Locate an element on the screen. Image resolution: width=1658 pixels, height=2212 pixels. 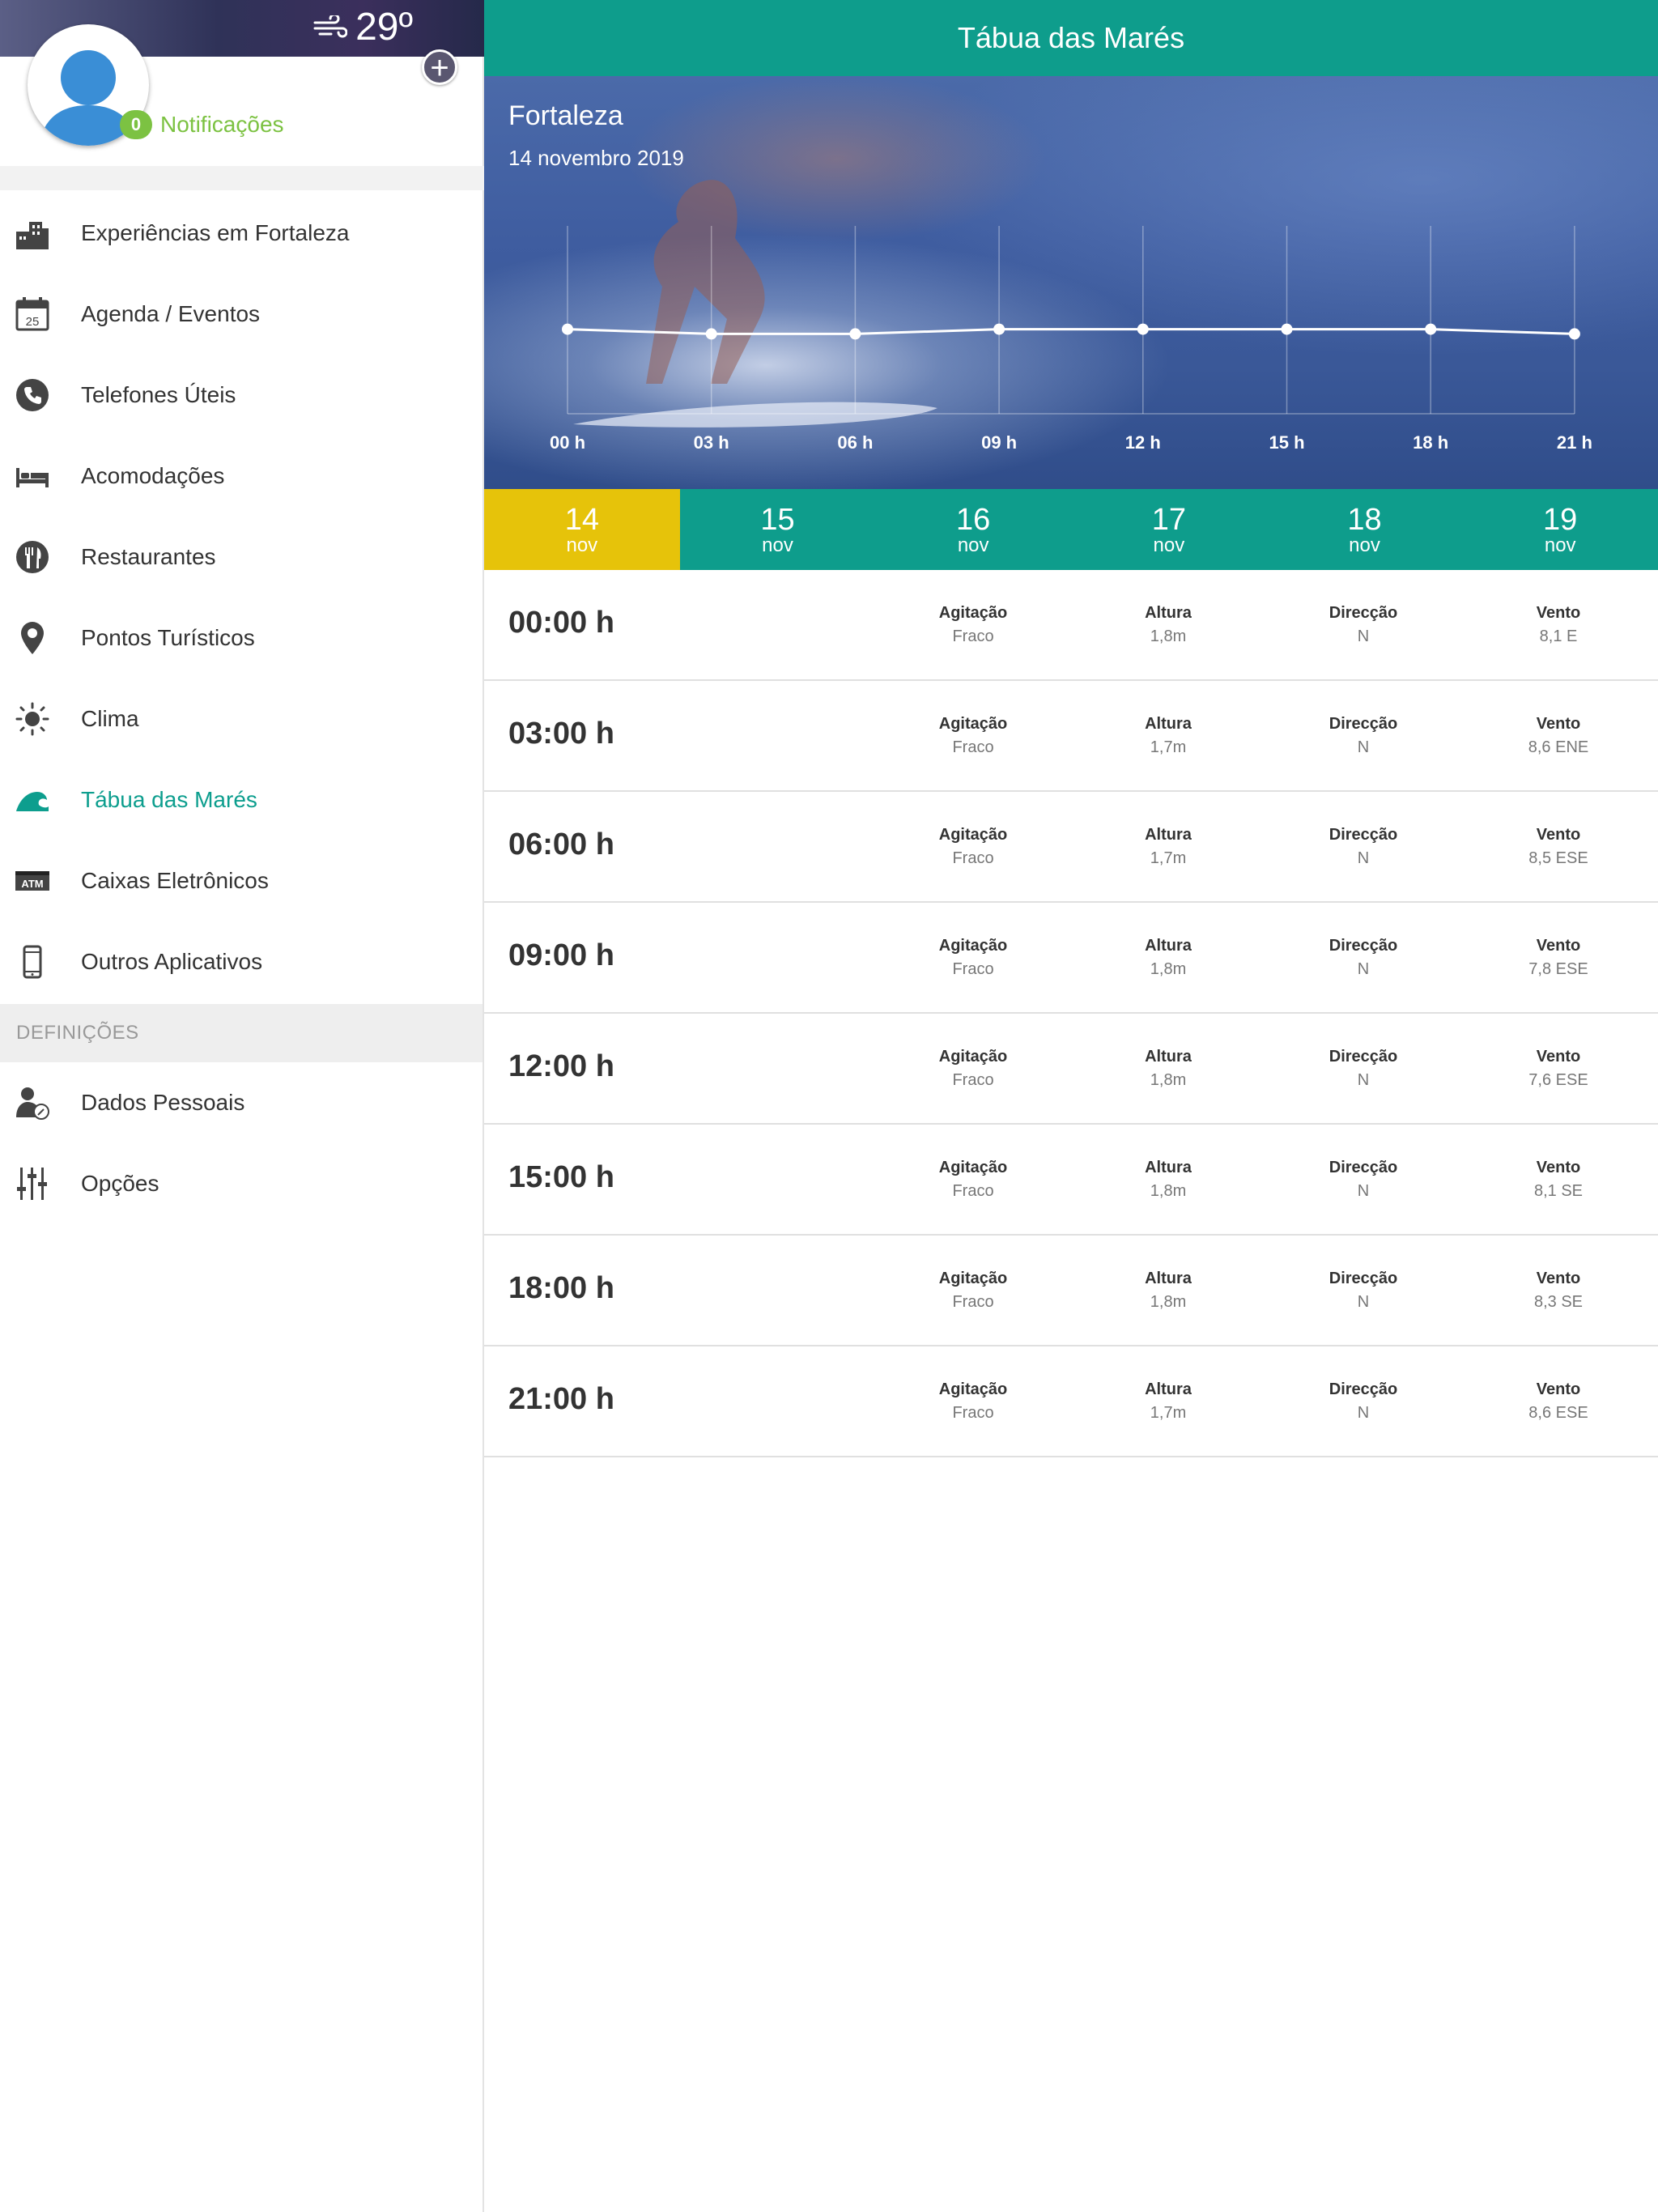
sidebar-item-phones: Telefones Úteis is located at coordinates (241, 396).